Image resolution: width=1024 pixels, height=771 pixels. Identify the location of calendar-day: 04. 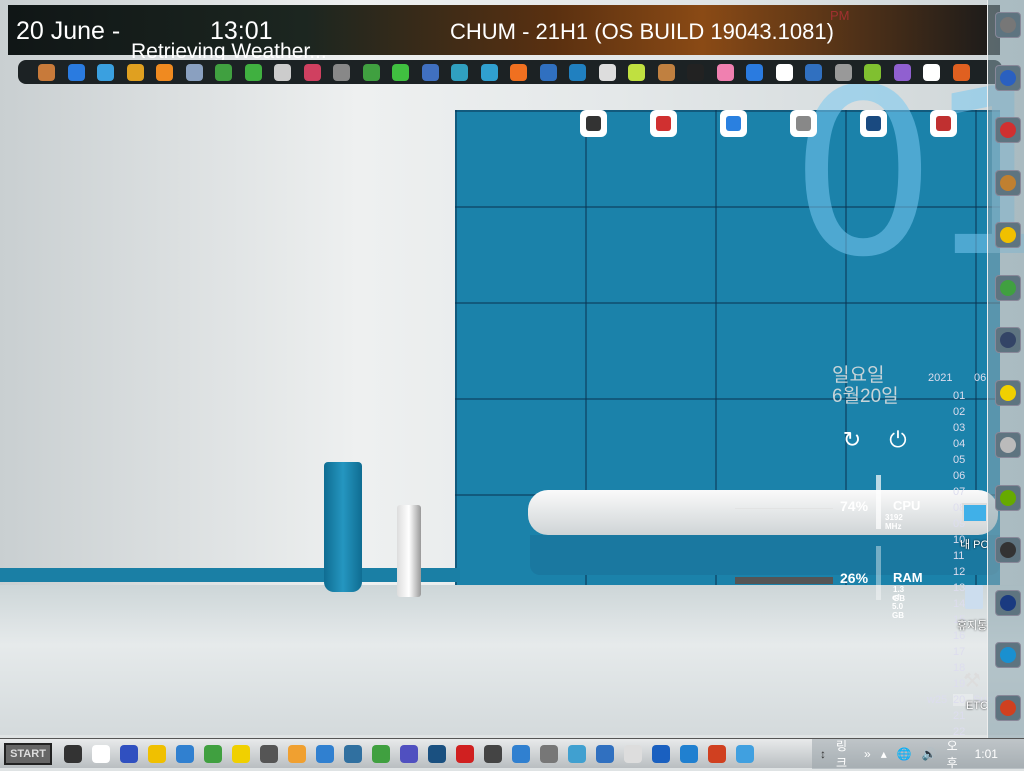
(963, 444).